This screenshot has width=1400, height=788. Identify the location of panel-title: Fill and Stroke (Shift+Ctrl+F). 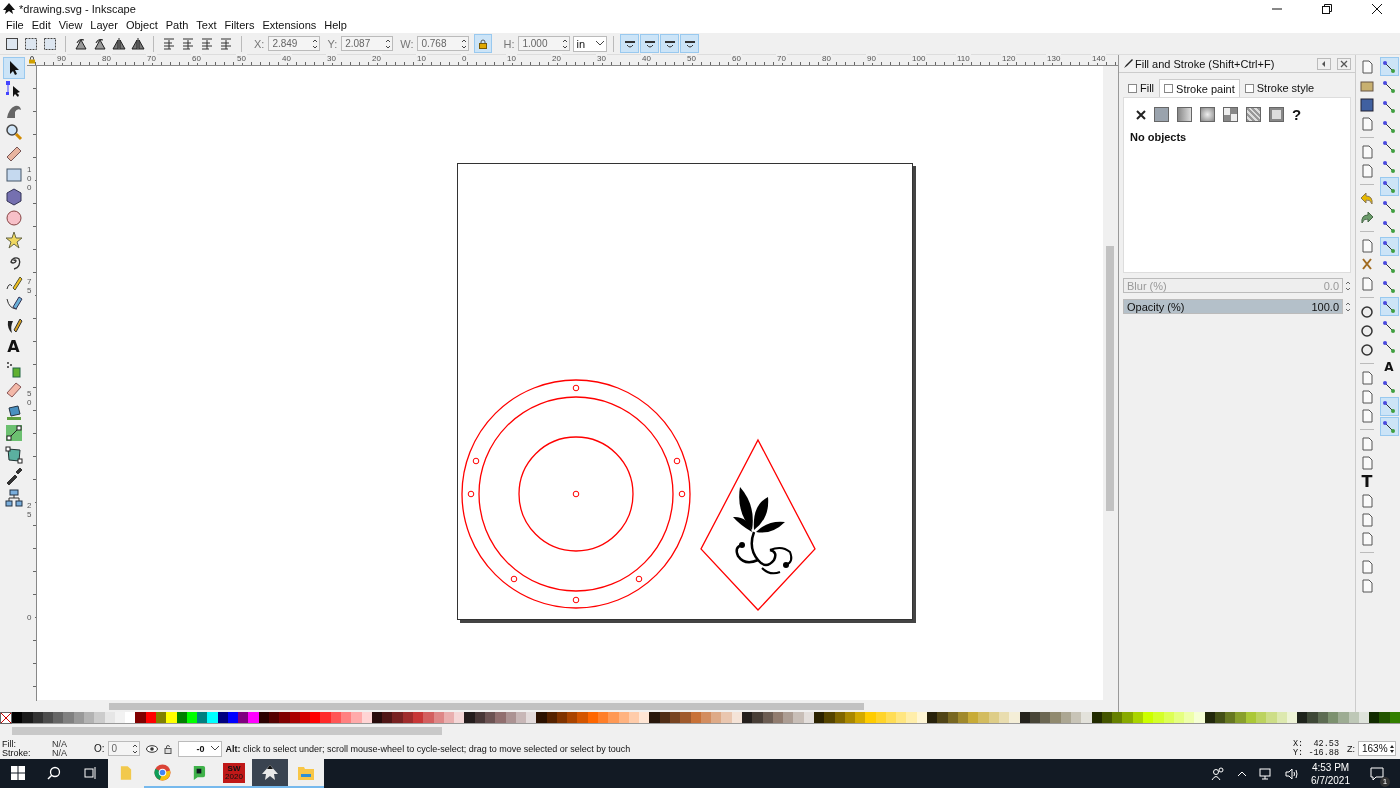
(1205, 63).